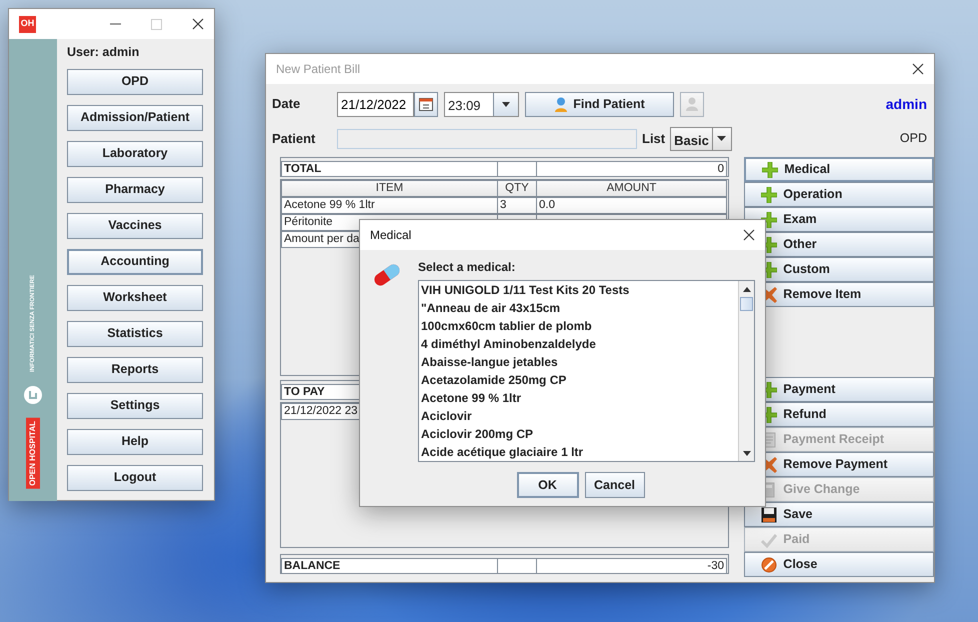 The width and height of the screenshot is (978, 622). I want to click on menu-button: Vaccines, so click(135, 225).